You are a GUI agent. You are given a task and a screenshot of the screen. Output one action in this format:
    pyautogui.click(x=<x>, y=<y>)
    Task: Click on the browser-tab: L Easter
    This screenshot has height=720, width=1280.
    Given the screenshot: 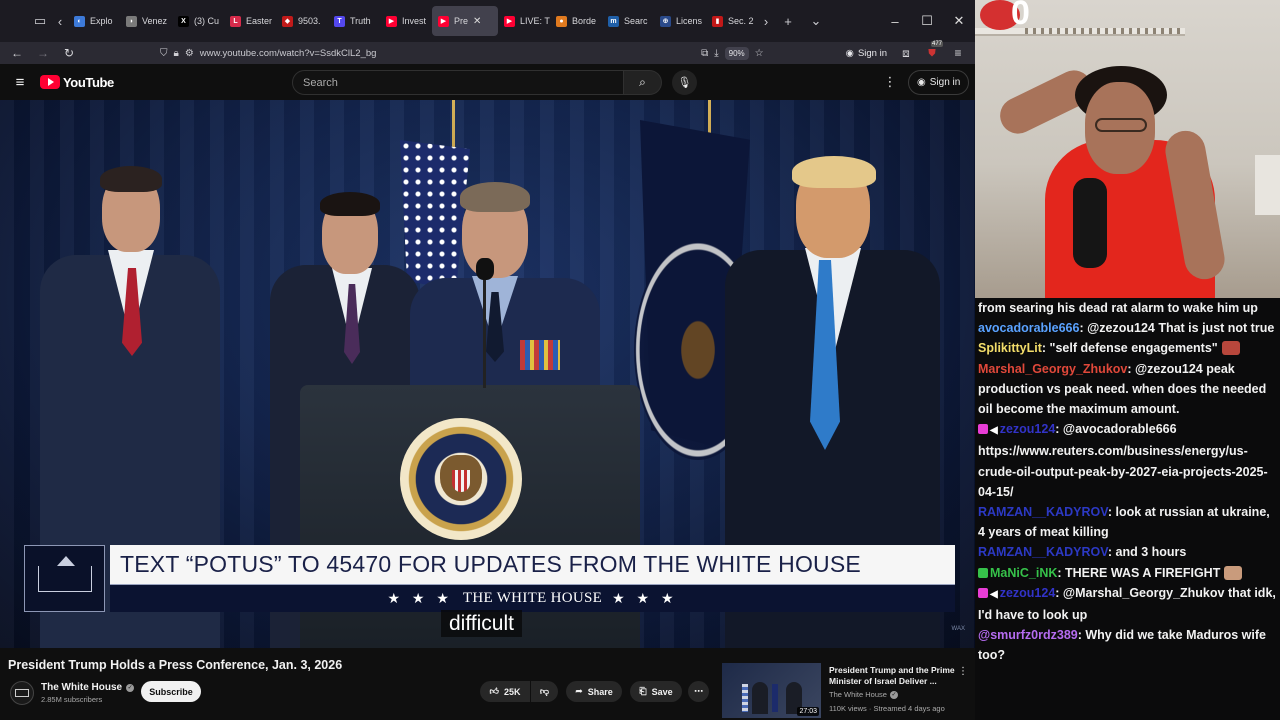 What is the action you would take?
    pyautogui.click(x=250, y=21)
    